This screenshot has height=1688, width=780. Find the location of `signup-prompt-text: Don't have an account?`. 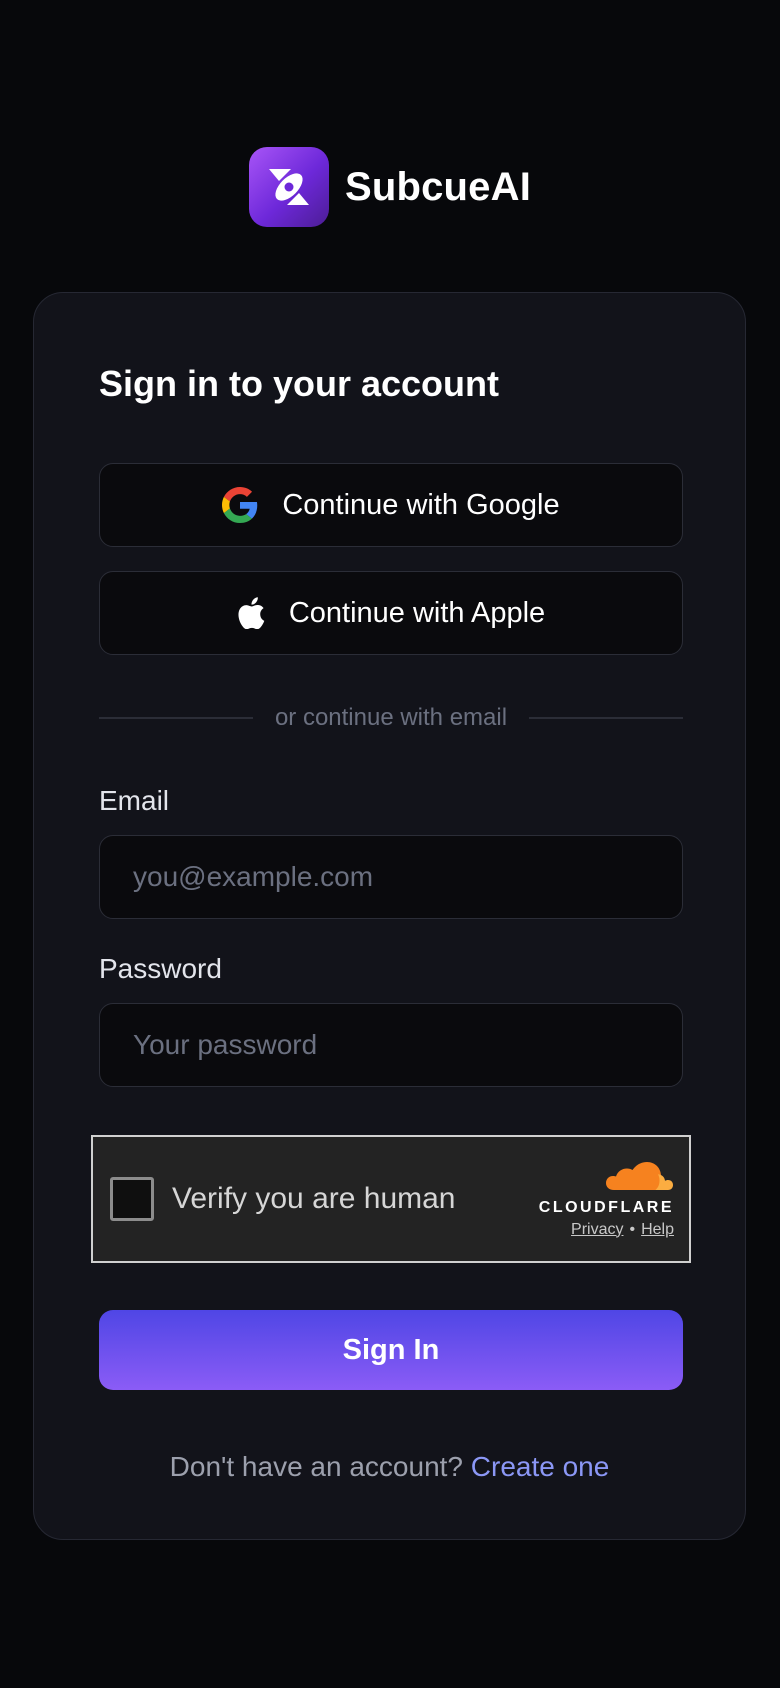

signup-prompt-text: Don't have an account? is located at coordinates (316, 1466).